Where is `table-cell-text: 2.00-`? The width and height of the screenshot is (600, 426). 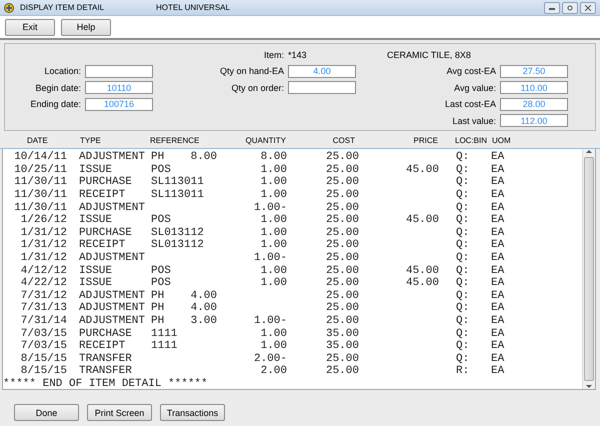 table-cell-text: 2.00- is located at coordinates (269, 358).